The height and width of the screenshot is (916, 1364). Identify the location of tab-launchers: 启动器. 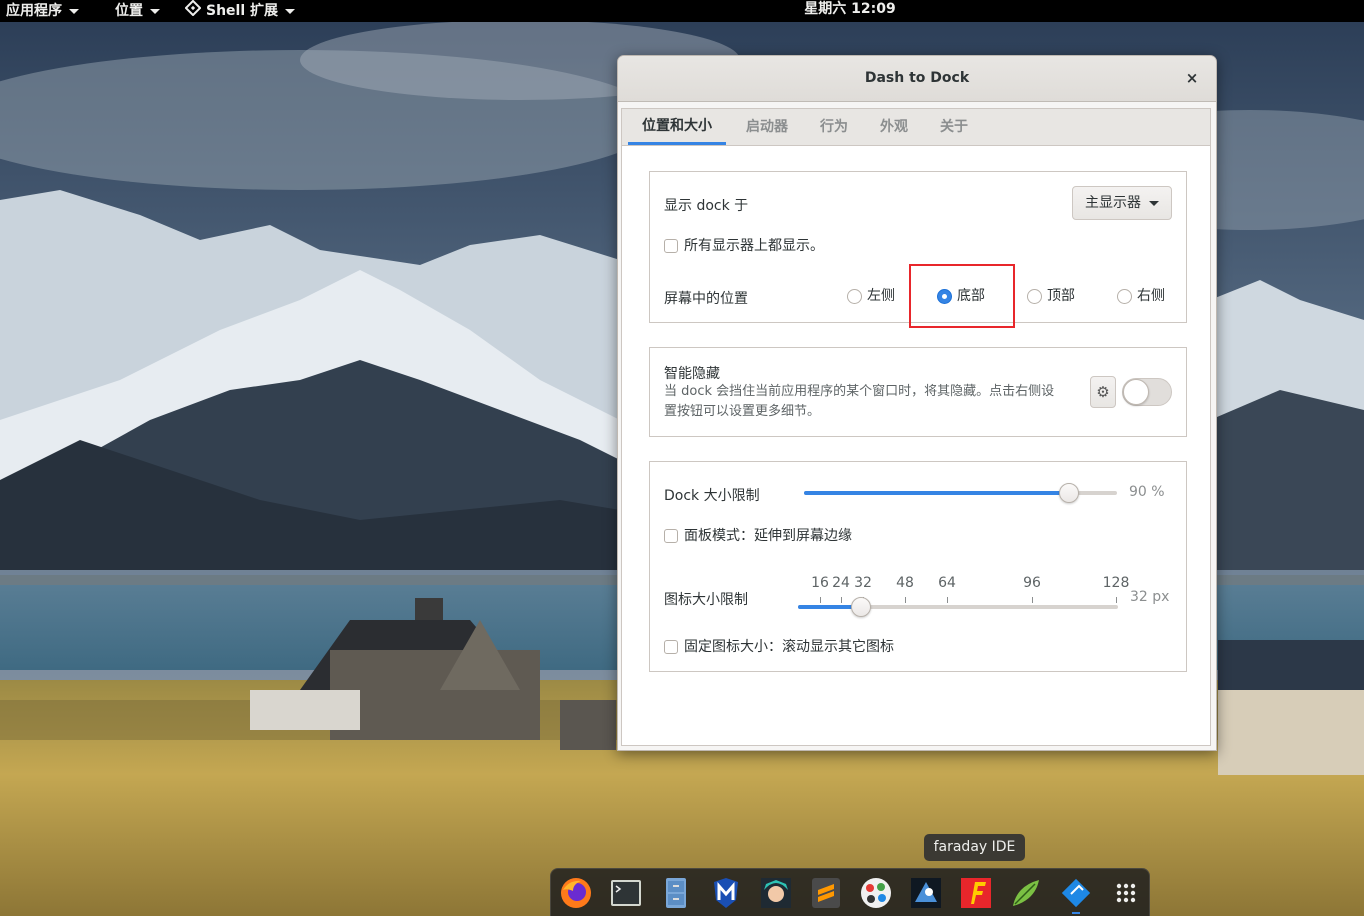
(767, 127).